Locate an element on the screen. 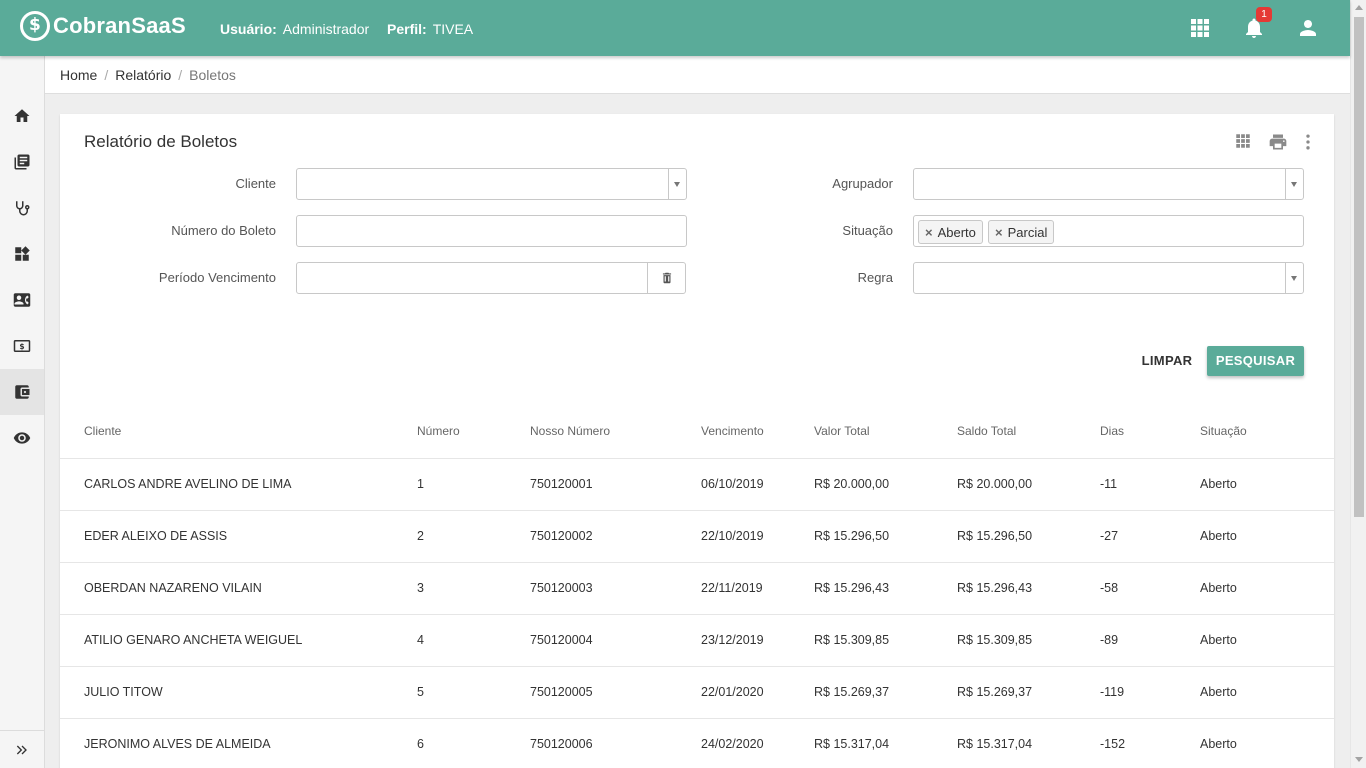  notification-badge: 1 is located at coordinates (1264, 14).